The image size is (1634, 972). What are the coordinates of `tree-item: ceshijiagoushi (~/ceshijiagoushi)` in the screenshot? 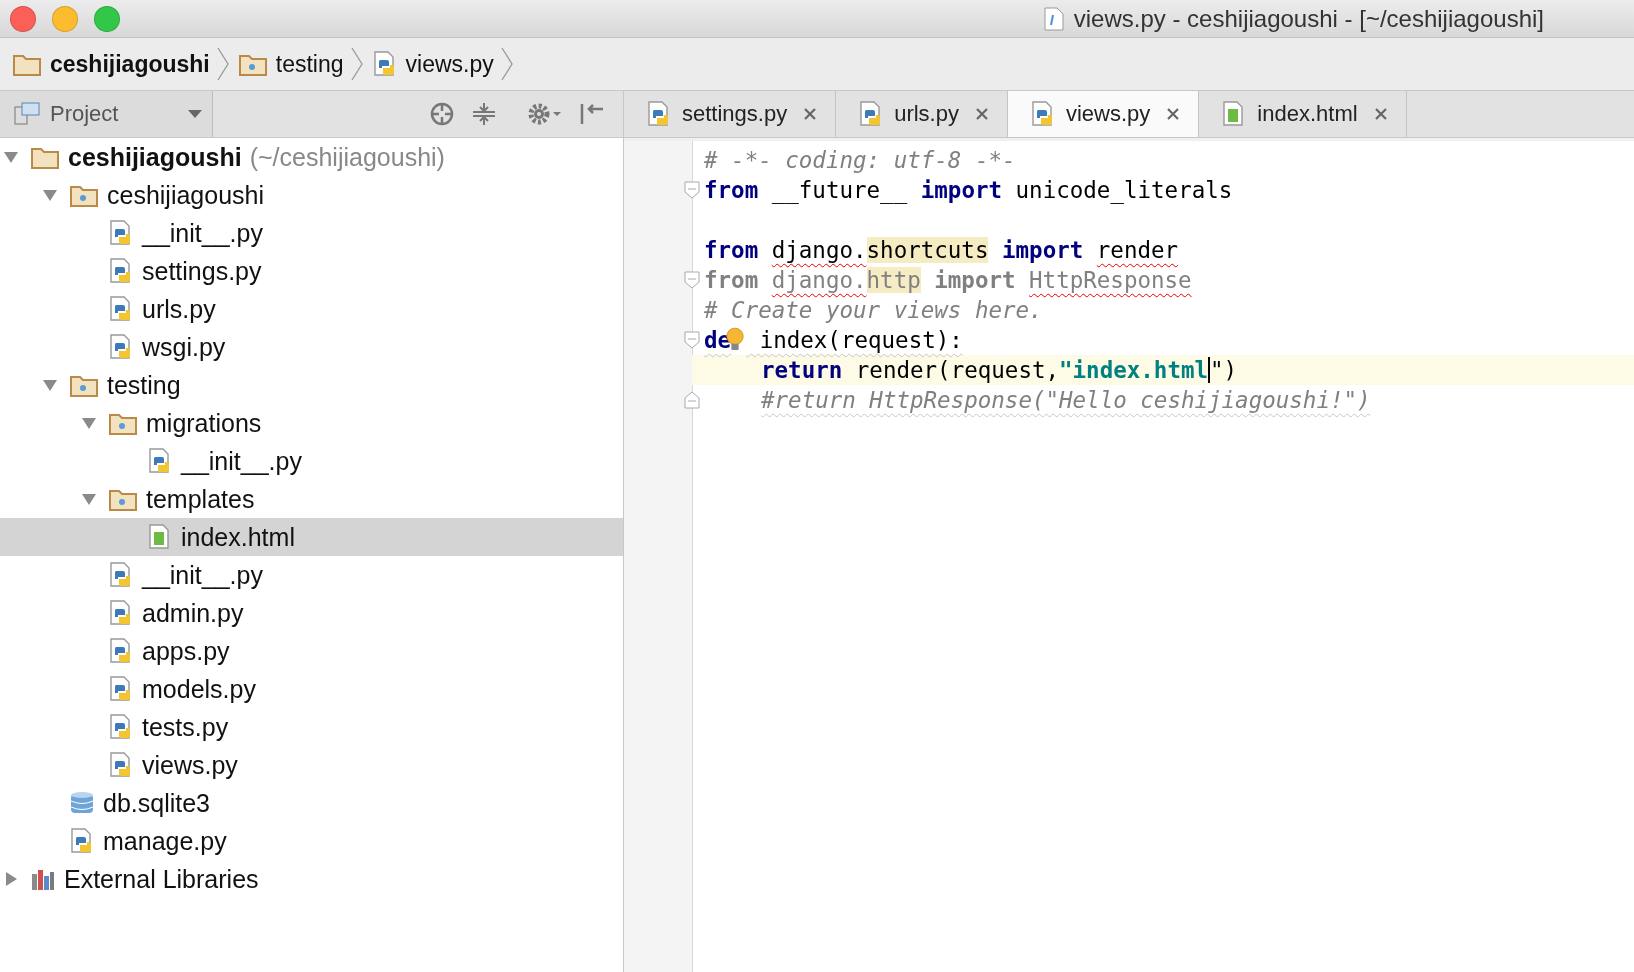 It's located at (311, 157).